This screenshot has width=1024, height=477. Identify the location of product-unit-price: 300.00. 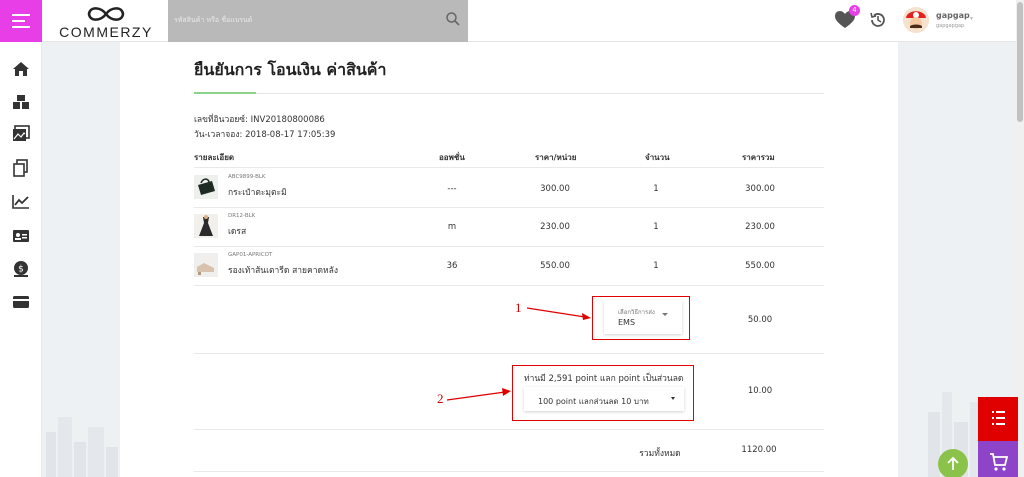
(555, 189).